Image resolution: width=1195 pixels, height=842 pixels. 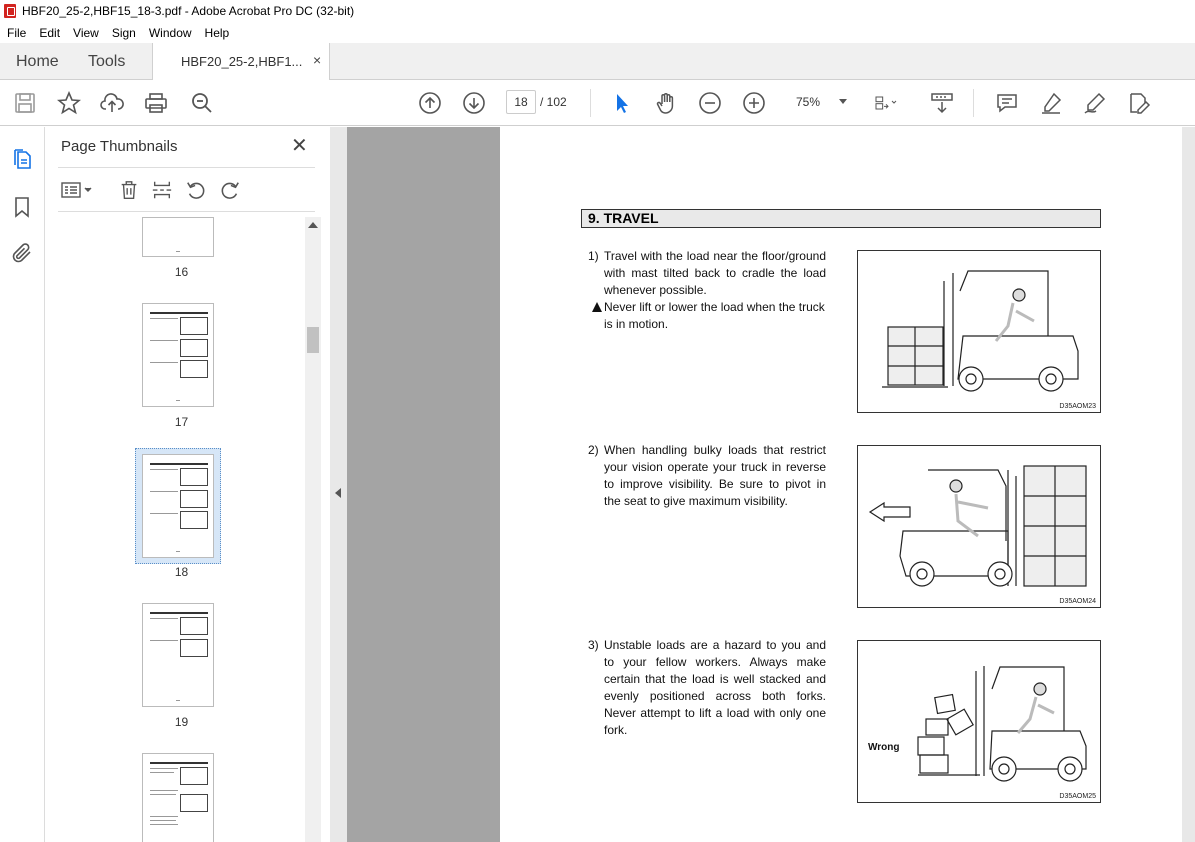 I want to click on sign-icon, so click(x=1095, y=103).